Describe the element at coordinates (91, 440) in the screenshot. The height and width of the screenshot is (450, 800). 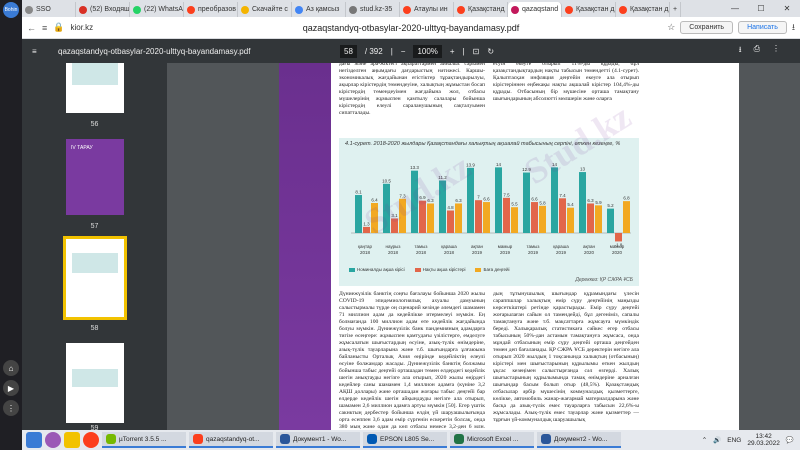
I see `yandex-icon` at that location.